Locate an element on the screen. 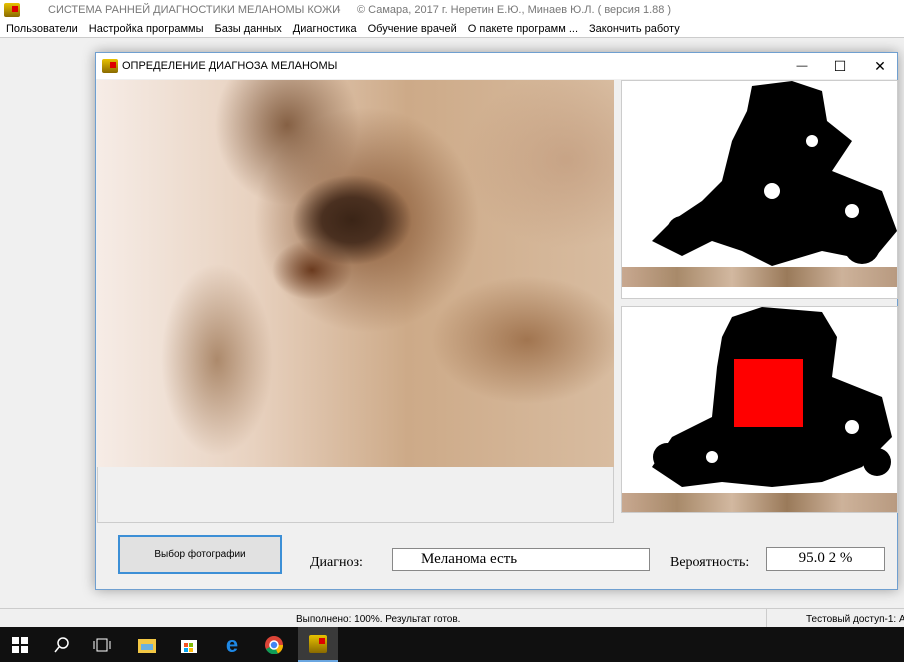 Image resolution: width=904 pixels, height=662 pixels. task-view-icon is located at coordinates (102, 644).